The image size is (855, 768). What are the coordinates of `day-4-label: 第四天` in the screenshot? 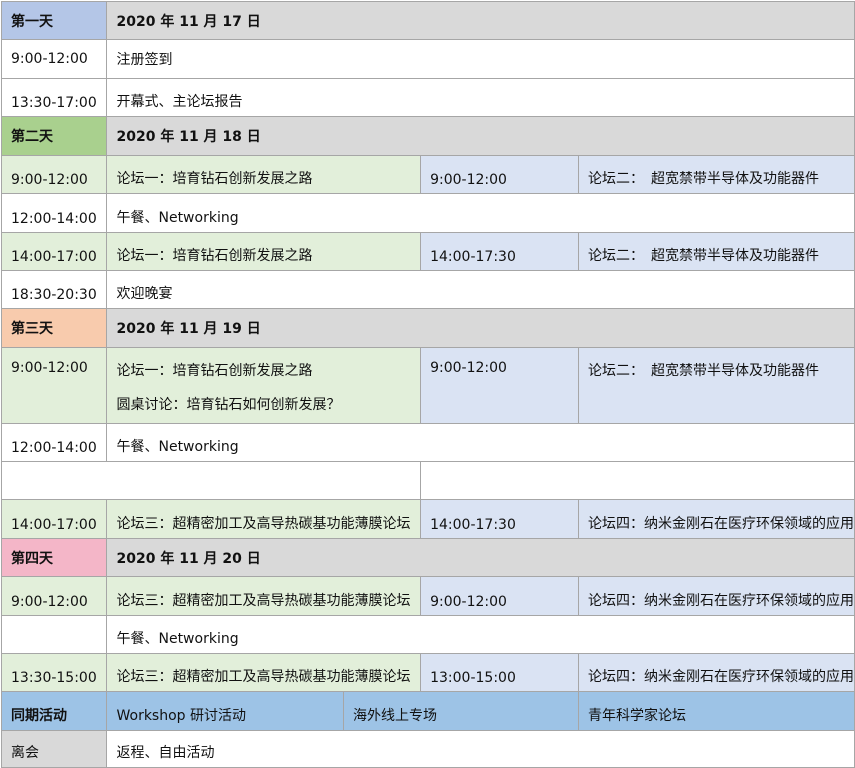 It's located at (54, 557).